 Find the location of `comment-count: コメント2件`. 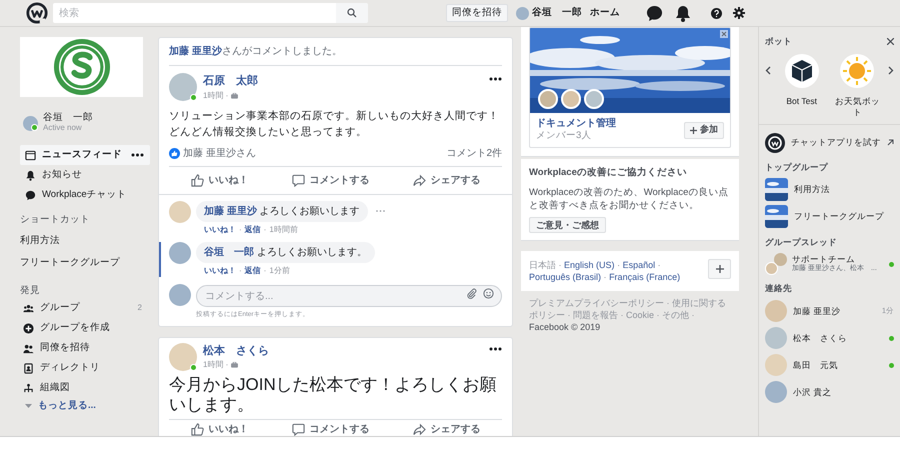

comment-count: コメント2件 is located at coordinates (474, 153).